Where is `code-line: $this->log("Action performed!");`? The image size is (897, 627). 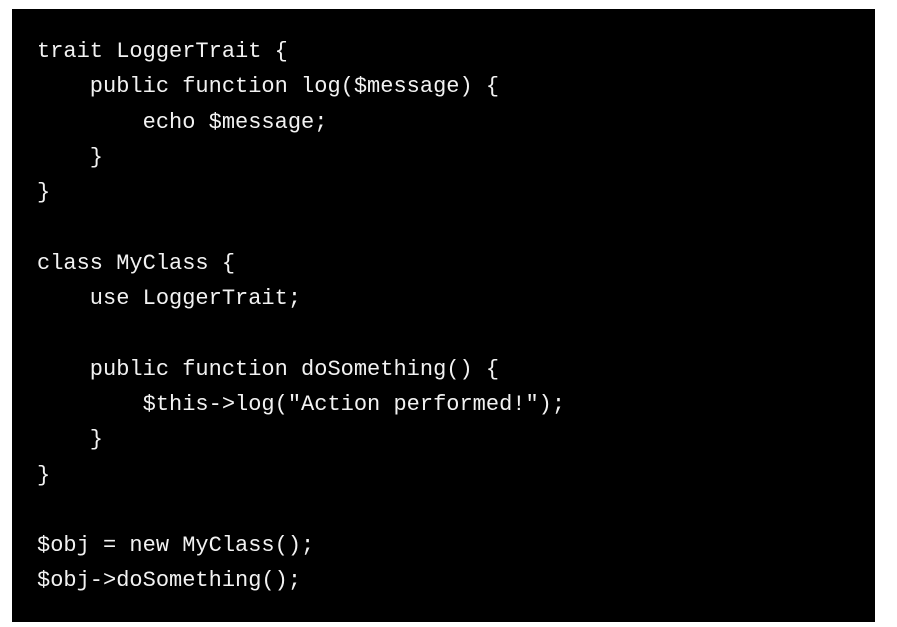 code-line: $this->log("Action performed!"); is located at coordinates (301, 404).